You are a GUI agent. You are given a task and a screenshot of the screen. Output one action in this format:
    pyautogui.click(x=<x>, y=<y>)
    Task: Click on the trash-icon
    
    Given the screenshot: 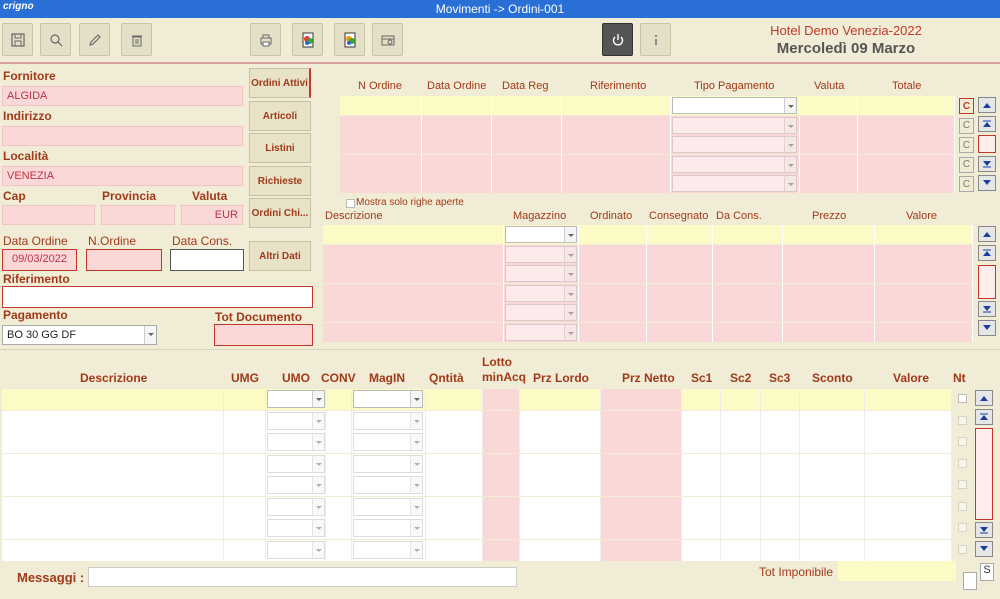 What is the action you would take?
    pyautogui.click(x=136, y=40)
    